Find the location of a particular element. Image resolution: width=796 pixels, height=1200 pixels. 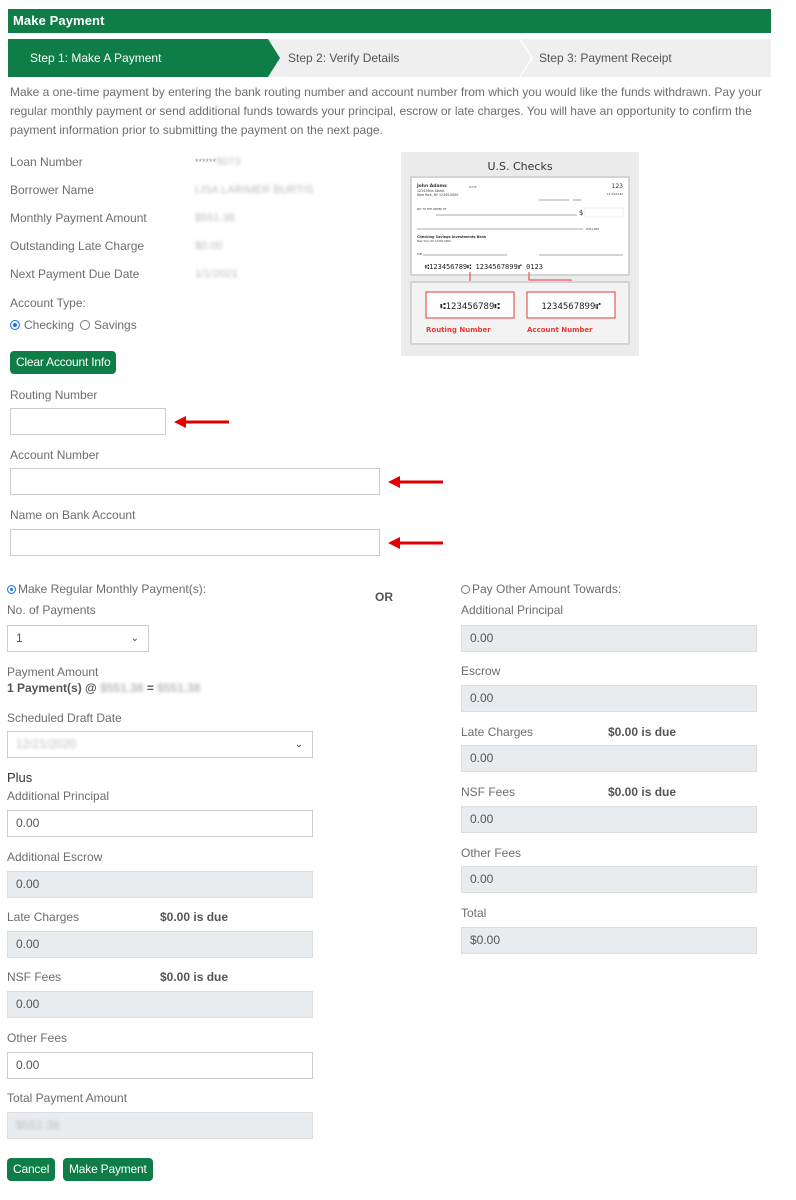

other-nsf-input: 0.00 is located at coordinates (609, 819).